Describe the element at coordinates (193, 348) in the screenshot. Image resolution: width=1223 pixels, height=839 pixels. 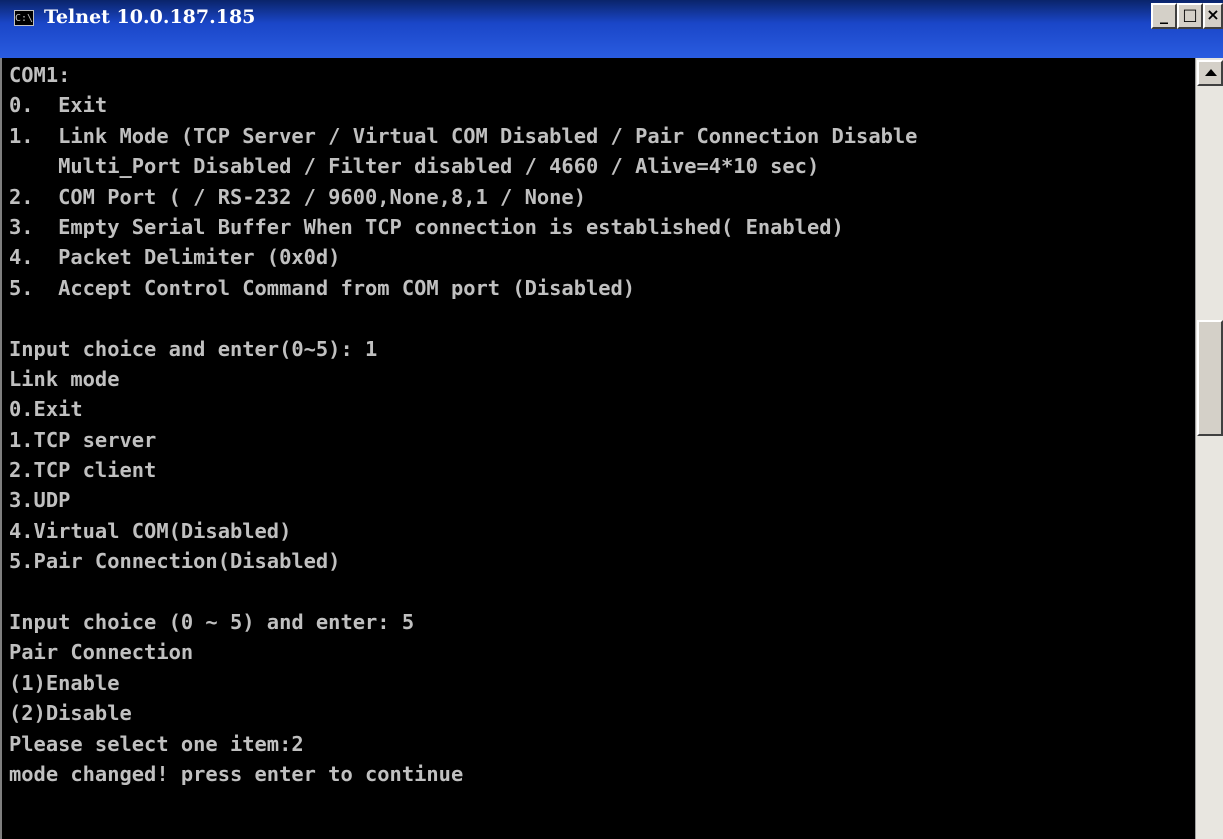
I see `console-line: Input choice and enter(0~5): 1` at that location.